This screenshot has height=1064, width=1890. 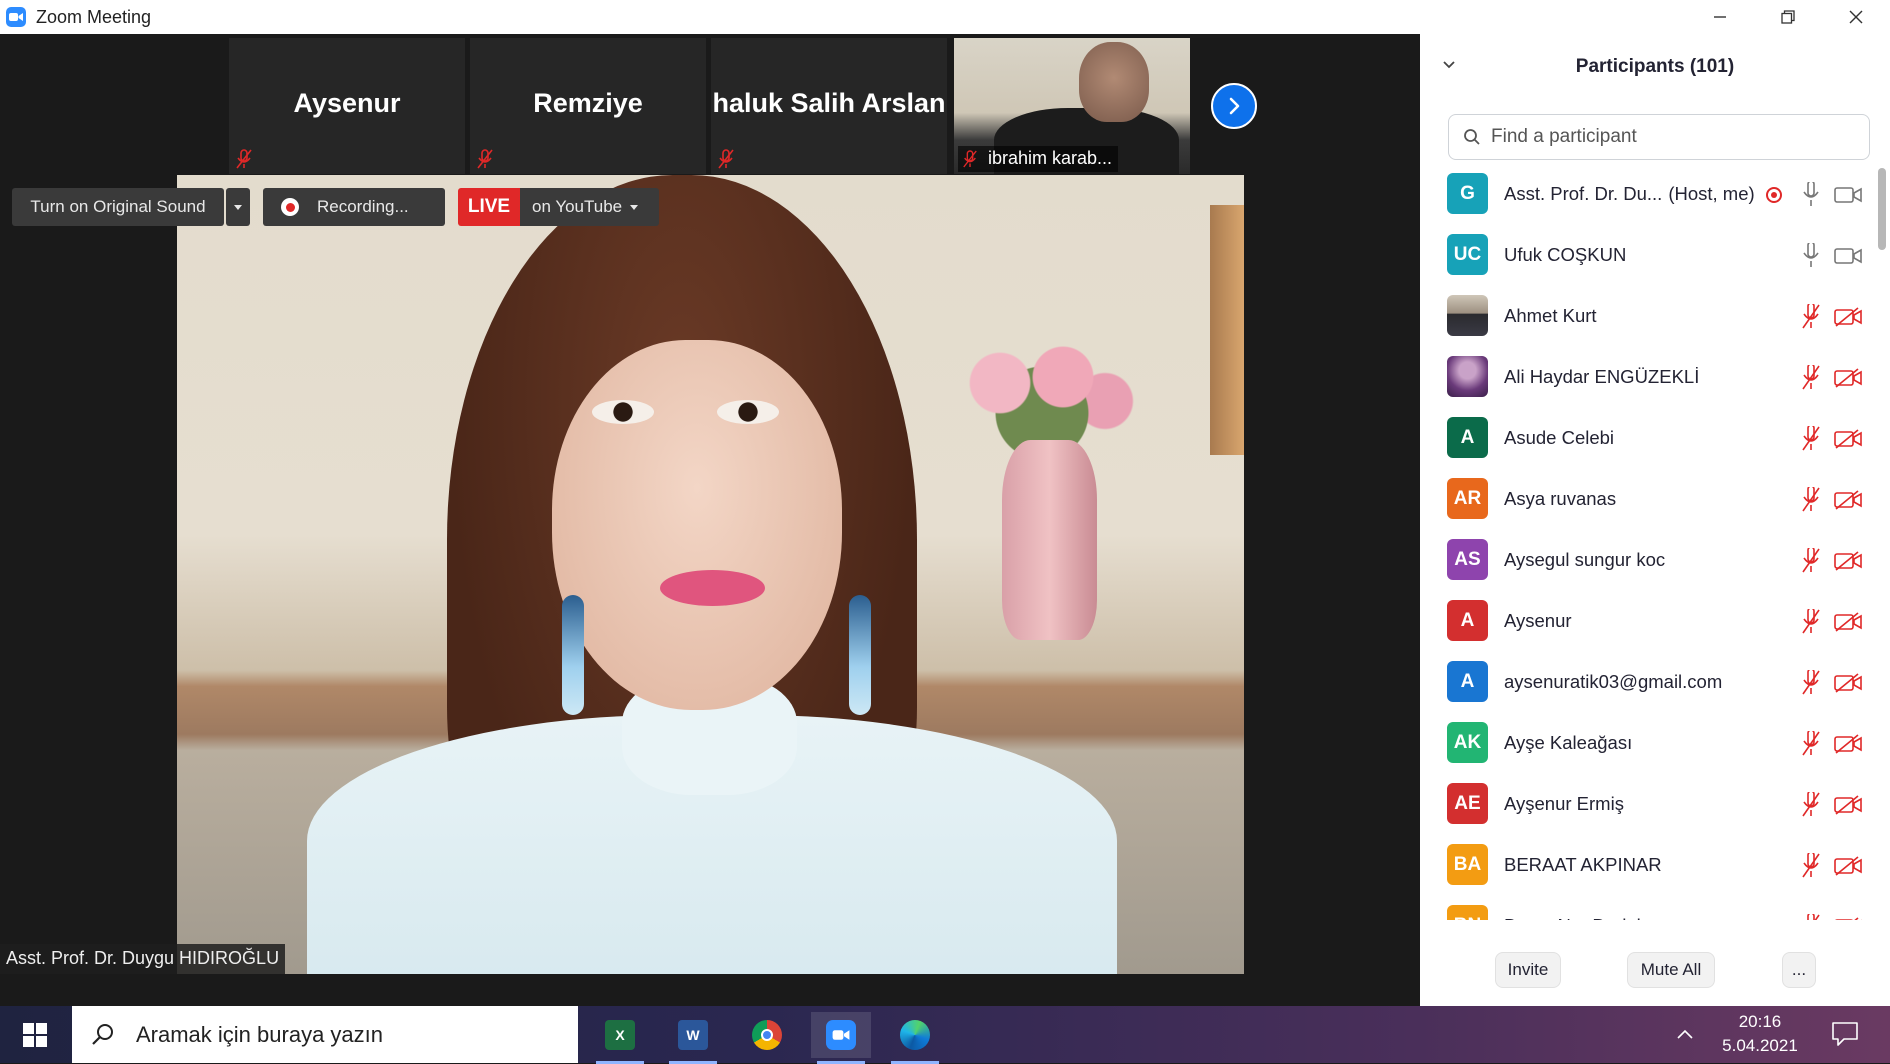 I want to click on original-sound-dropdown, so click(x=238, y=207).